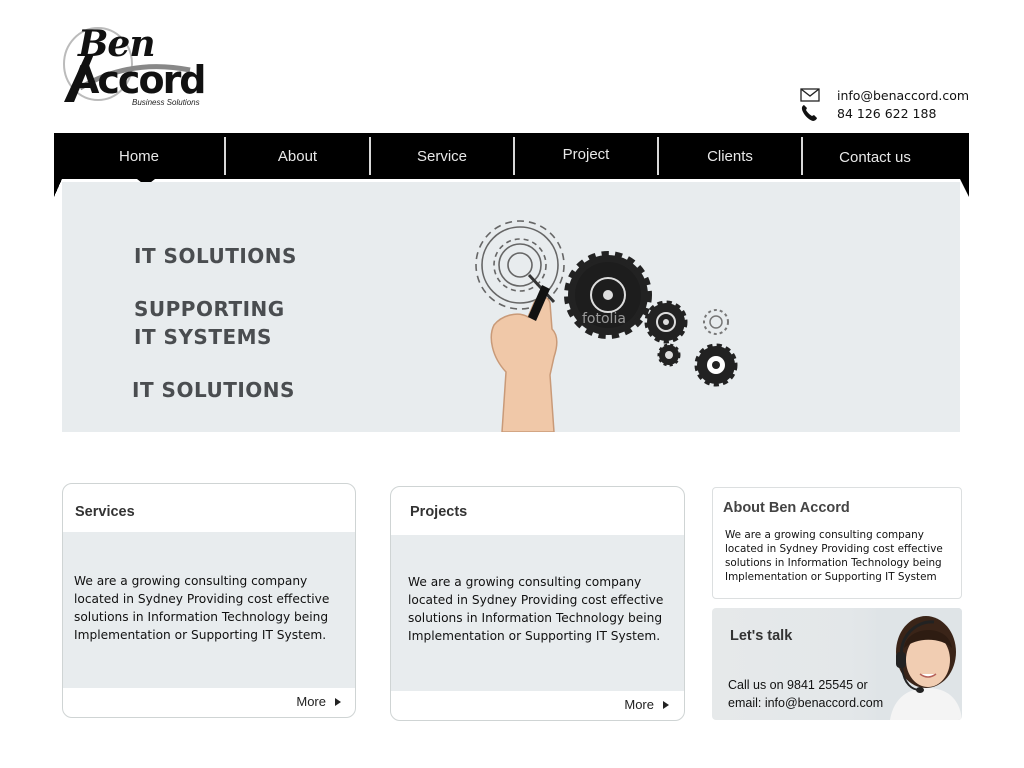 This screenshot has width=1024, height=768. Describe the element at coordinates (442, 156) in the screenshot. I see `nav-item-service: Service` at that location.